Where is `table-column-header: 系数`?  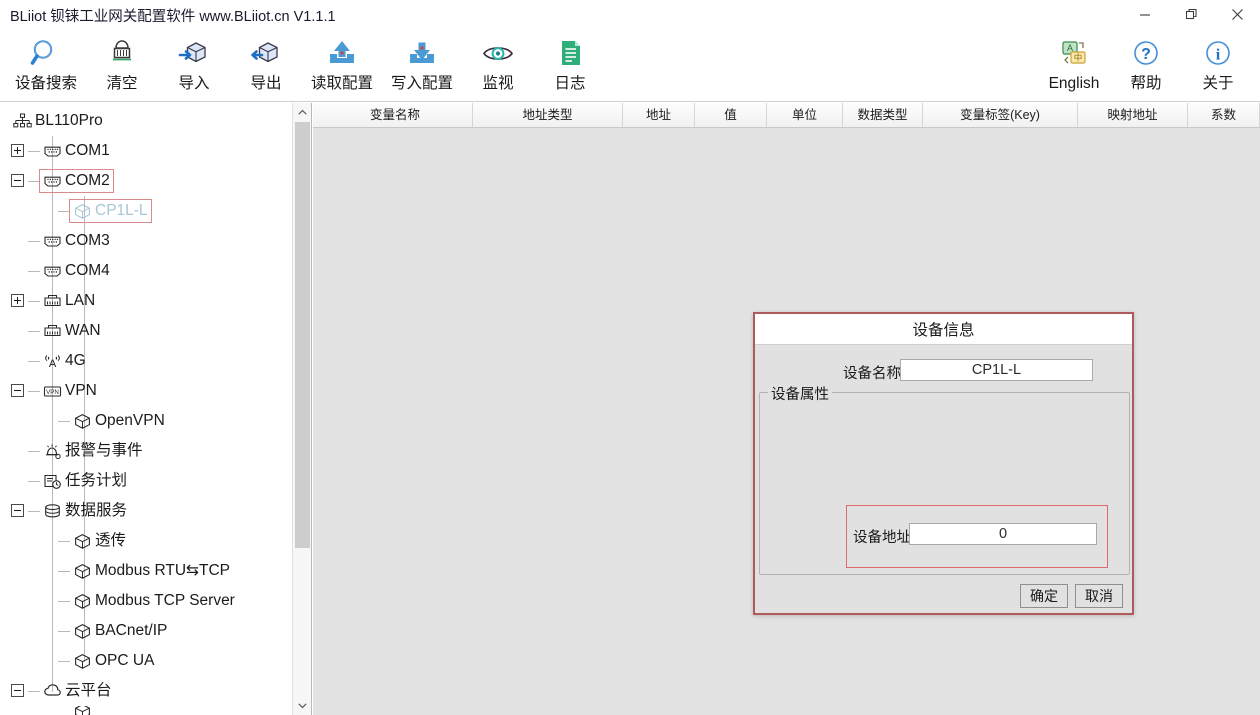
table-column-header: 系数 is located at coordinates (1224, 115).